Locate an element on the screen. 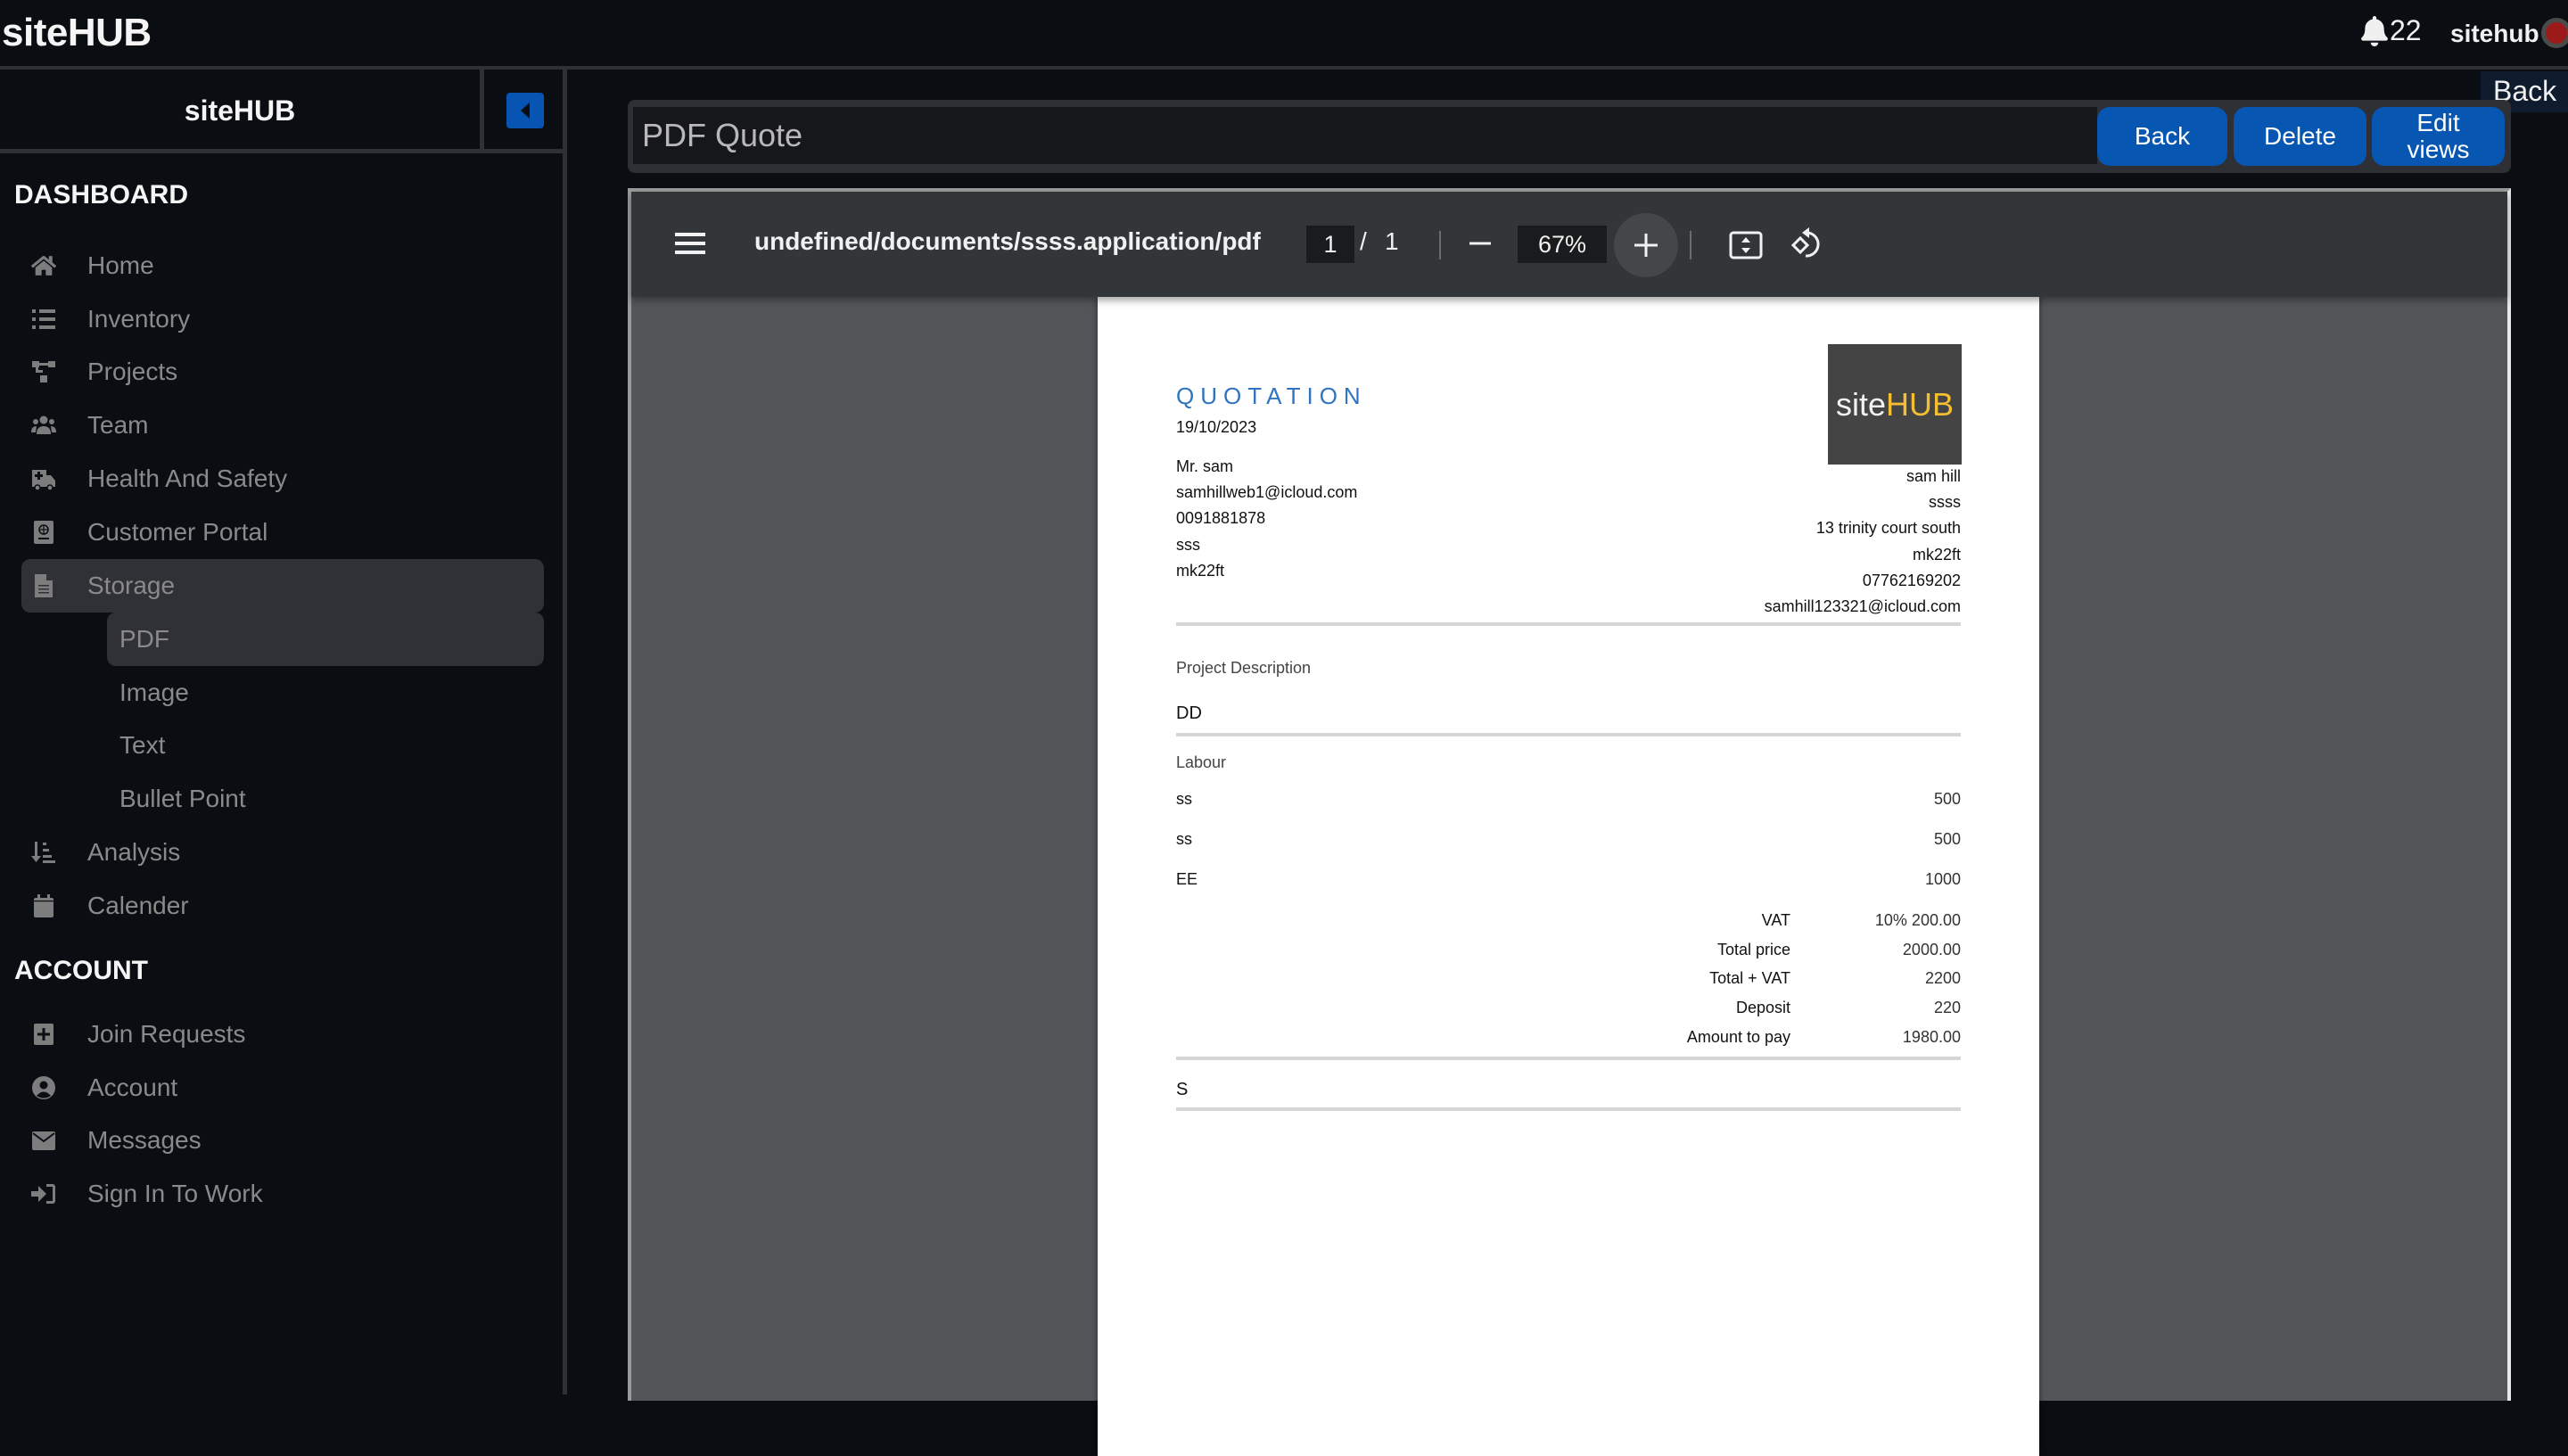 The image size is (2568, 1456). company-logo: site HUB is located at coordinates (1895, 404).